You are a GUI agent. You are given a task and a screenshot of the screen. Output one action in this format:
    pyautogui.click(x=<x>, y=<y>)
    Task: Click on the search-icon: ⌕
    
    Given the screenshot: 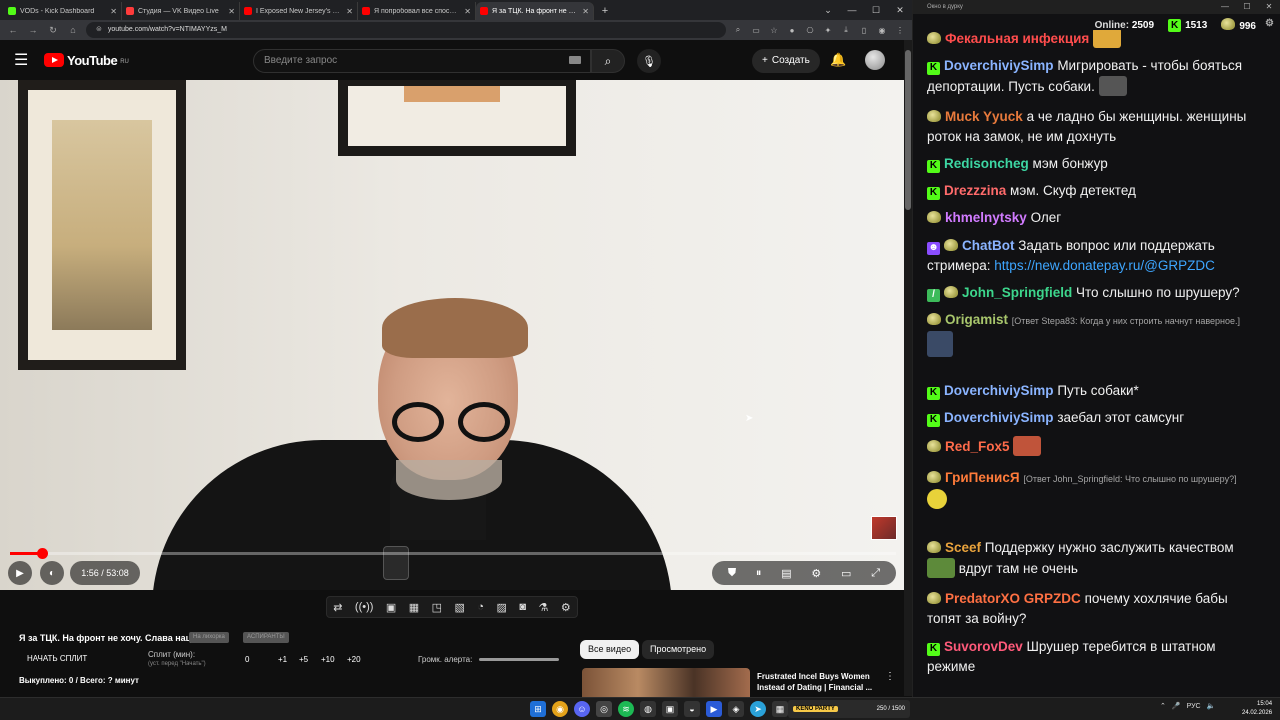 What is the action you would take?
    pyautogui.click(x=738, y=30)
    